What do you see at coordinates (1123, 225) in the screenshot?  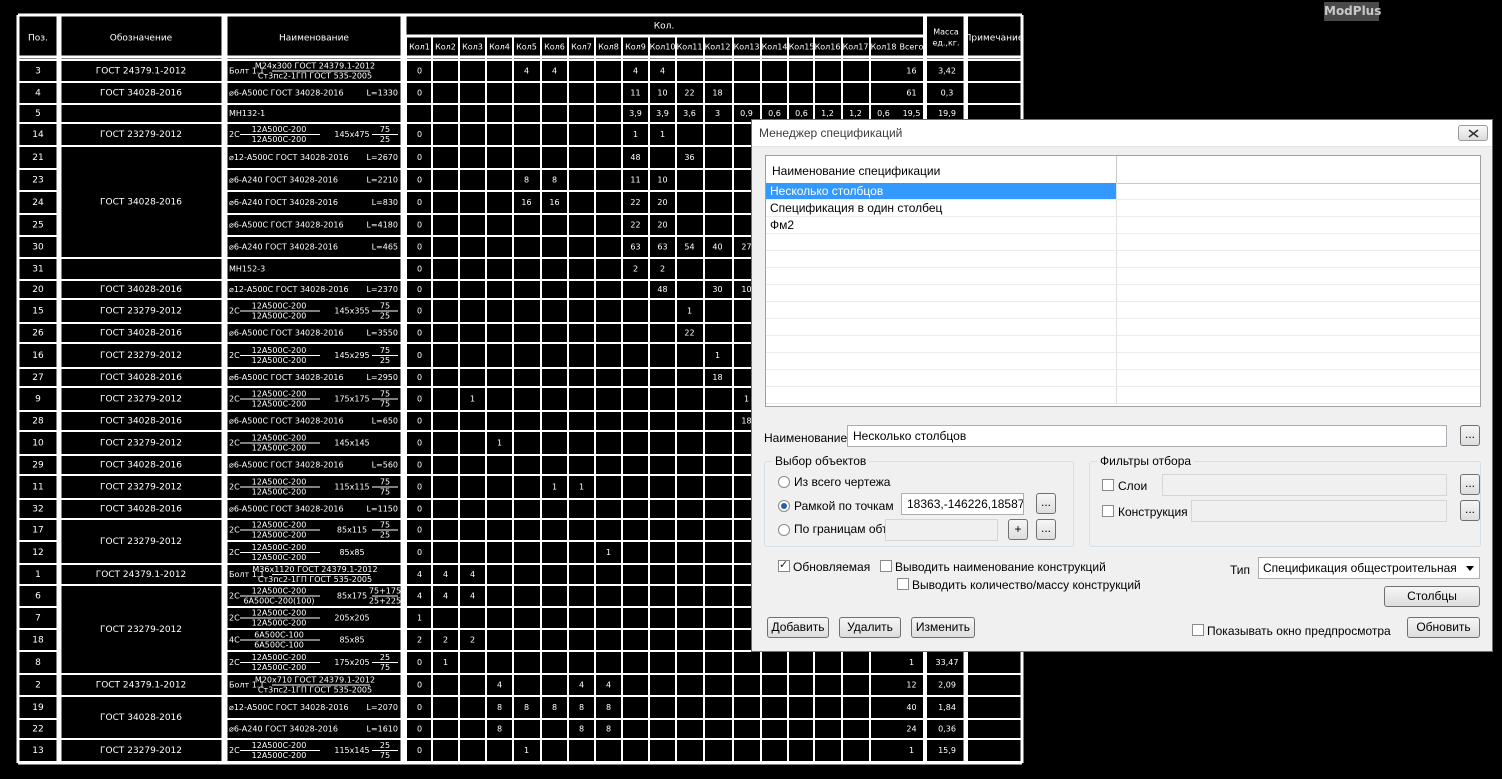 I see `spec-list-item: Фм2` at bounding box center [1123, 225].